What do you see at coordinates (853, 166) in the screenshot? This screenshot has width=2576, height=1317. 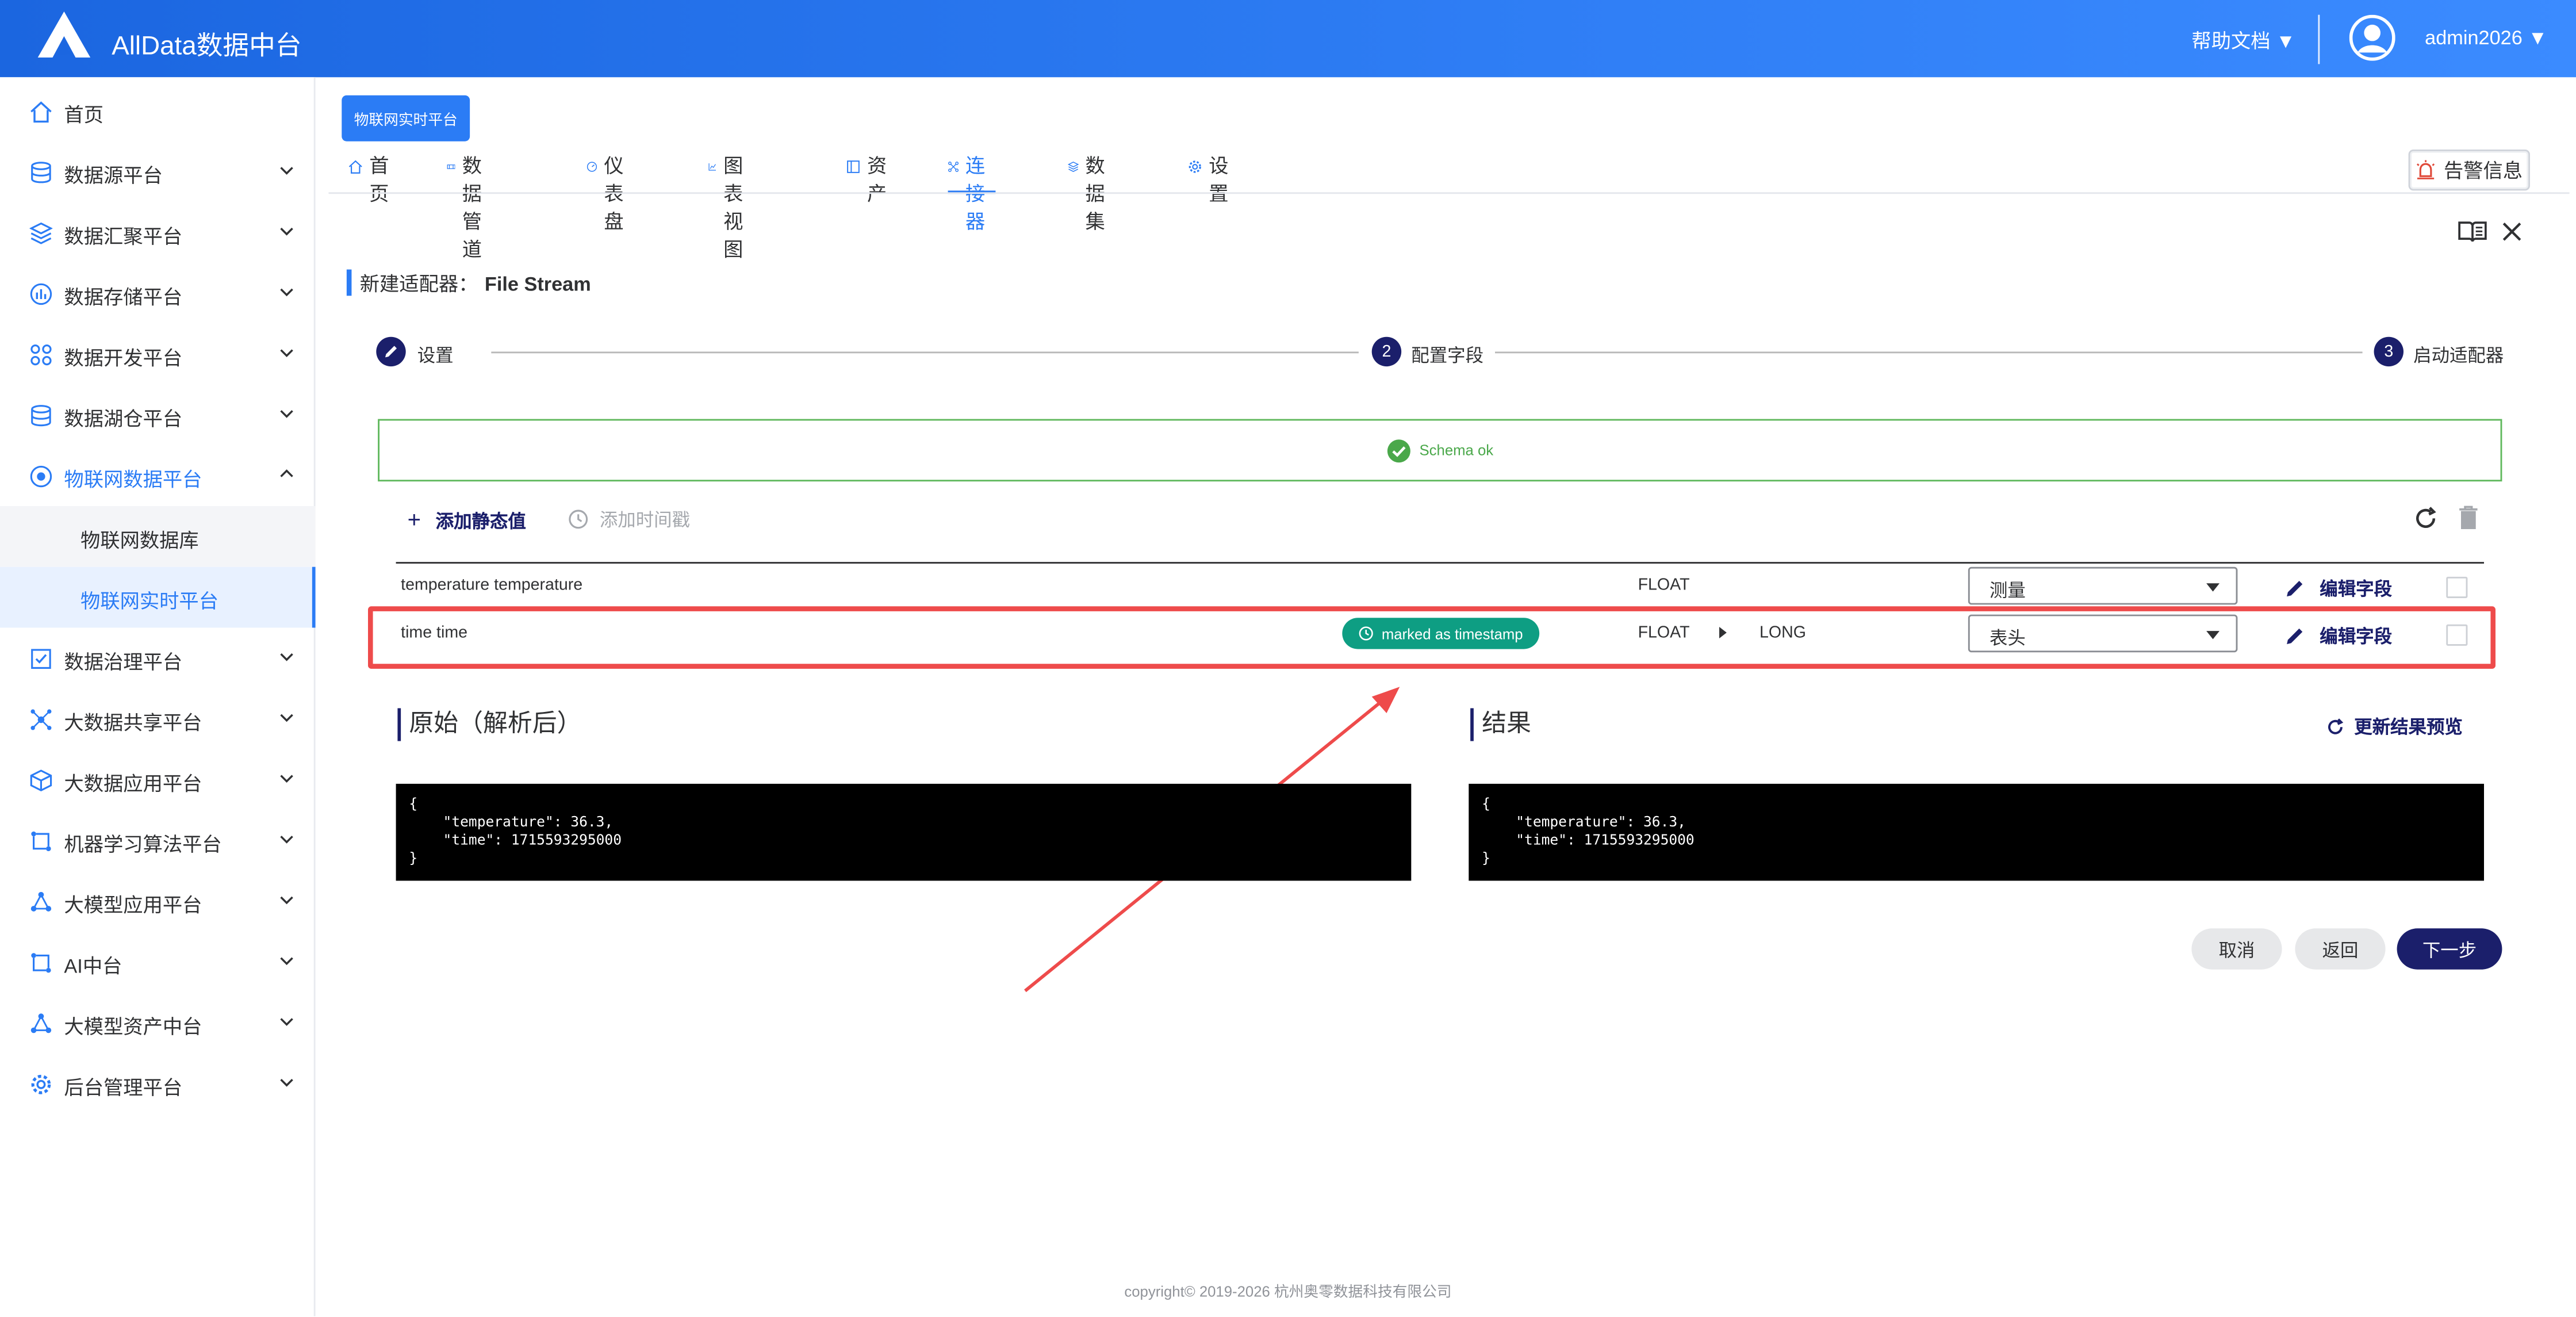 I see `asset-icon` at bounding box center [853, 166].